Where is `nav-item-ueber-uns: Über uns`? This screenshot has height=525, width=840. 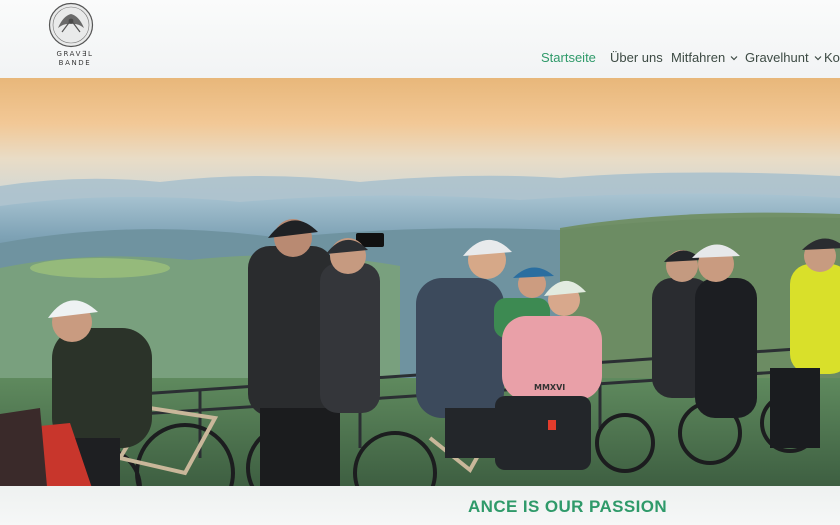 nav-item-ueber-uns: Über uns is located at coordinates (636, 57).